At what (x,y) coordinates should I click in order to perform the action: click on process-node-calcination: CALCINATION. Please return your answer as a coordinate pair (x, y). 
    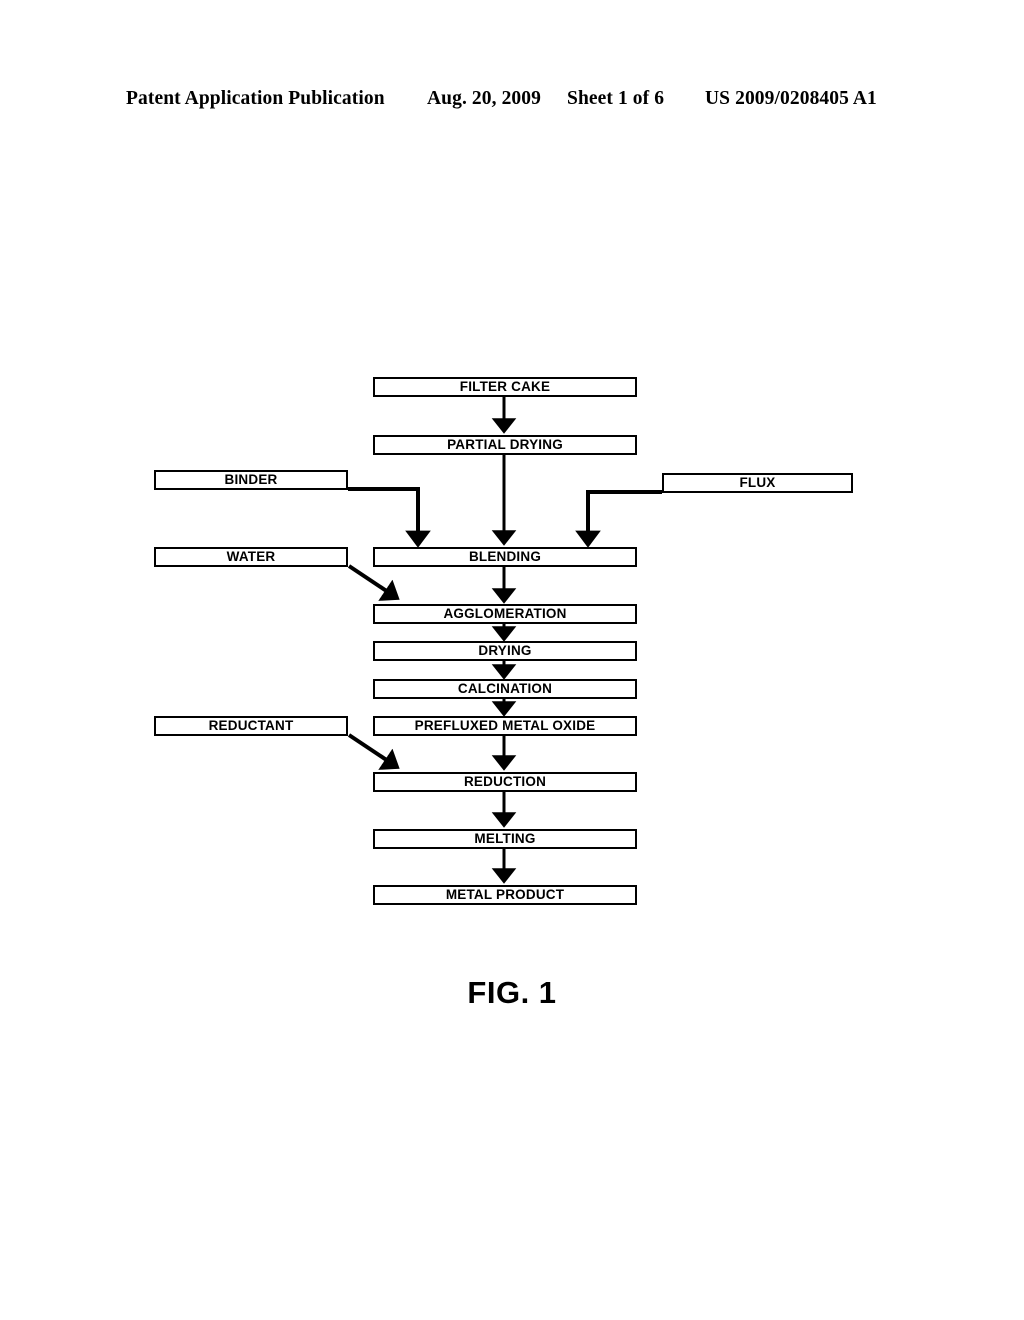
    Looking at the image, I should click on (505, 689).